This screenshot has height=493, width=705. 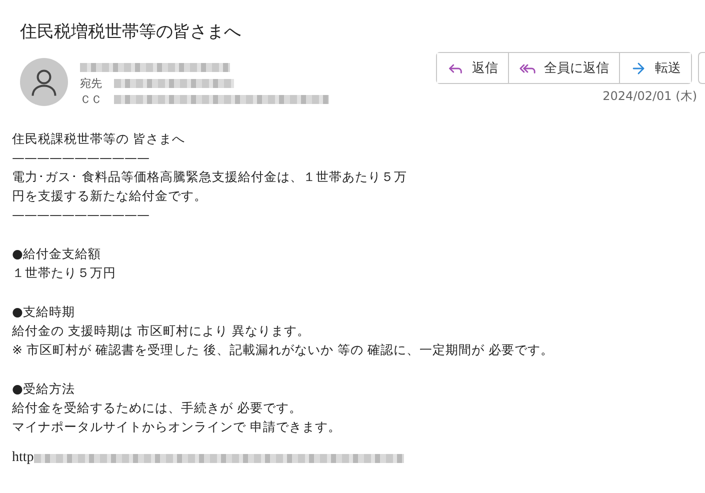 What do you see at coordinates (701, 68) in the screenshot?
I see `more-button` at bounding box center [701, 68].